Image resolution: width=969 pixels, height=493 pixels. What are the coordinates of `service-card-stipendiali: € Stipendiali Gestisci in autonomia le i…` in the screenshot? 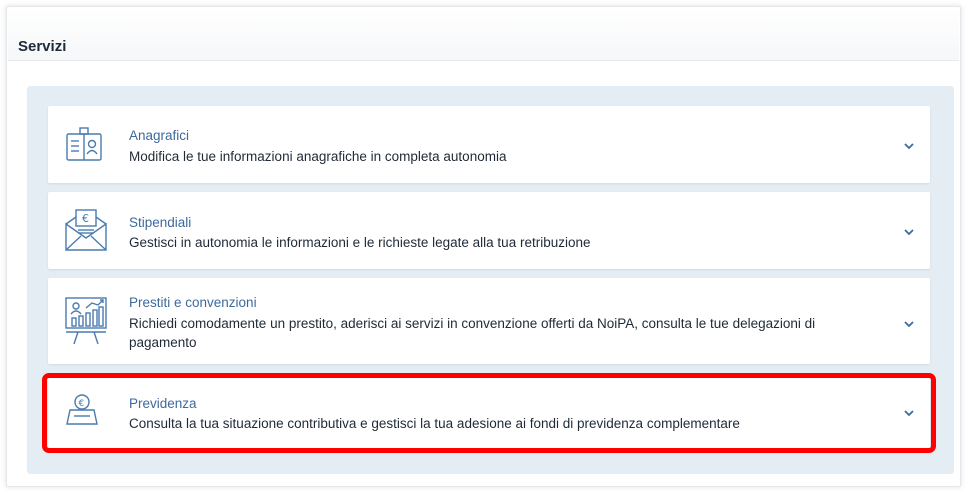 It's located at (489, 230).